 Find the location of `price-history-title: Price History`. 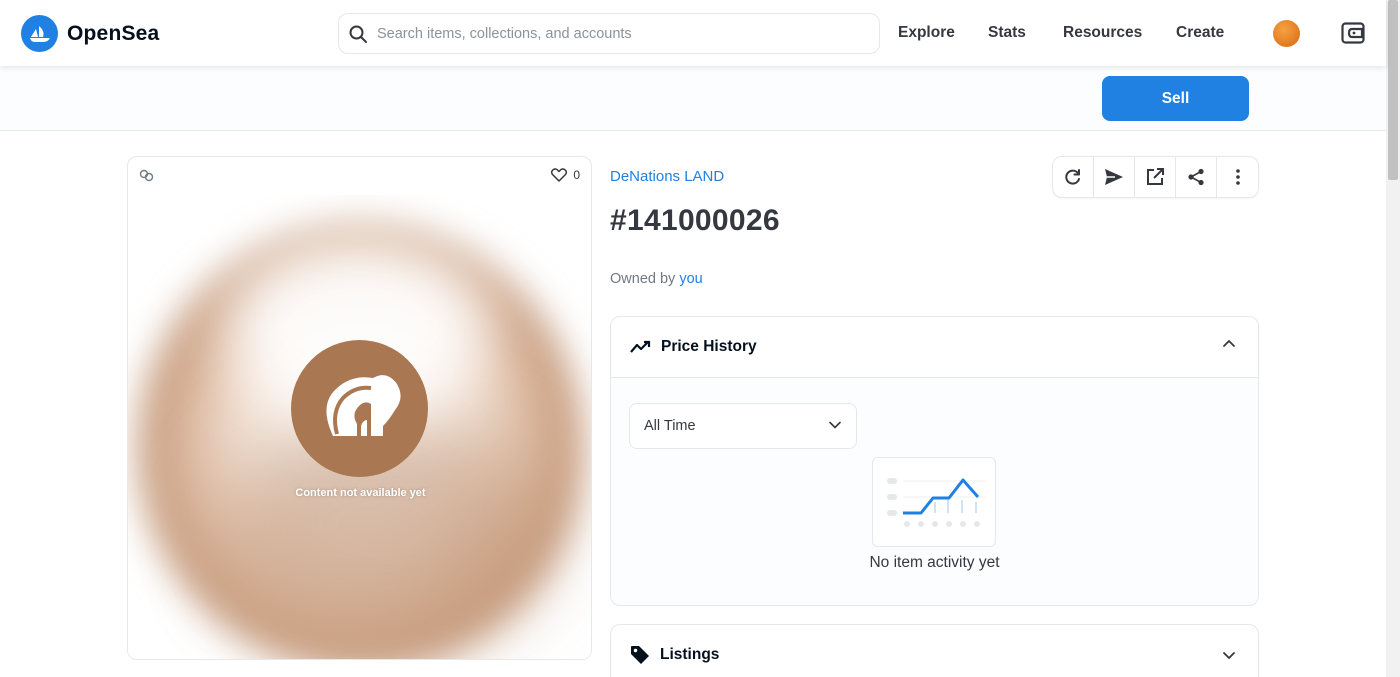

price-history-title: Price History is located at coordinates (709, 346).